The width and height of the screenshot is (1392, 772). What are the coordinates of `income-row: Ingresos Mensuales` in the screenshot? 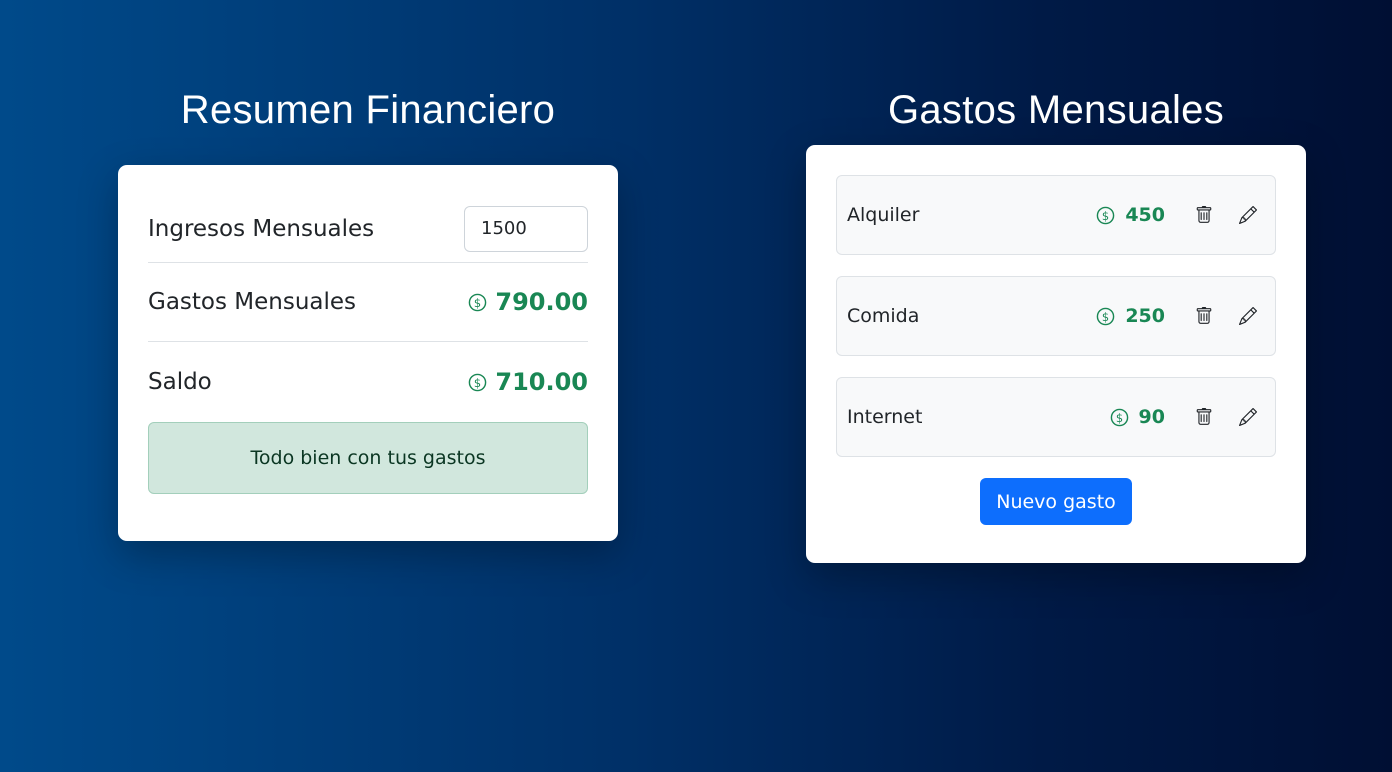 It's located at (368, 229).